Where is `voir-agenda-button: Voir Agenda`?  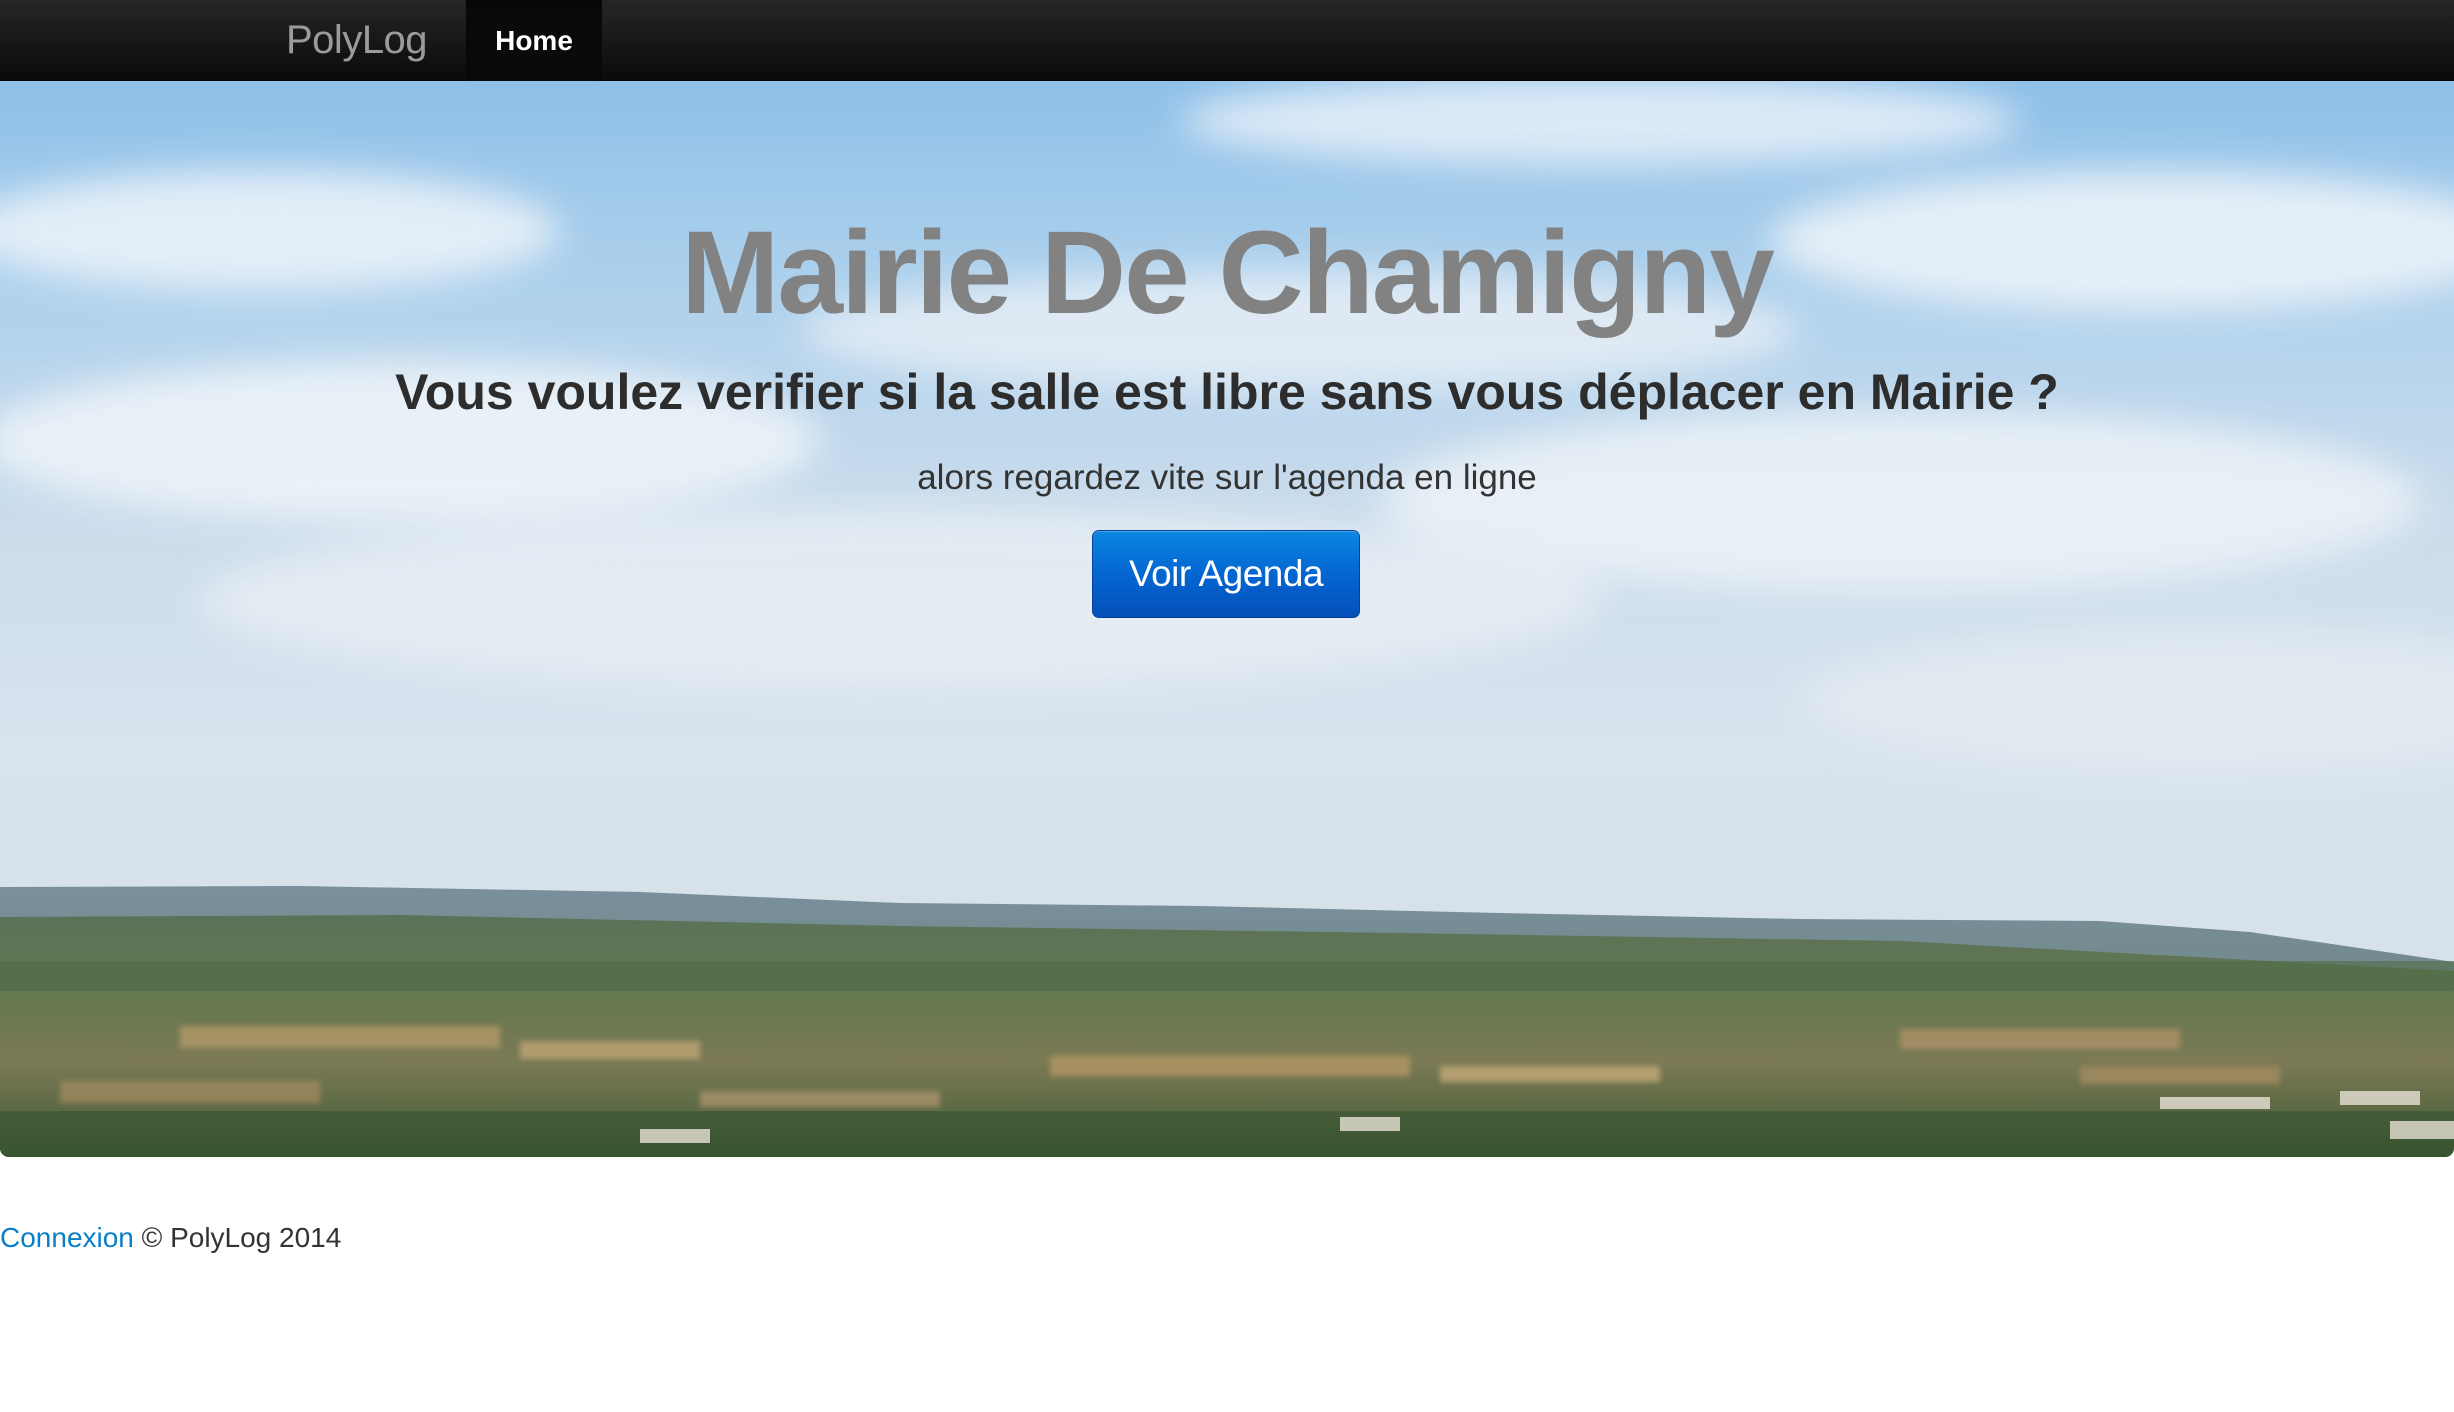 voir-agenda-button: Voir Agenda is located at coordinates (1226, 574).